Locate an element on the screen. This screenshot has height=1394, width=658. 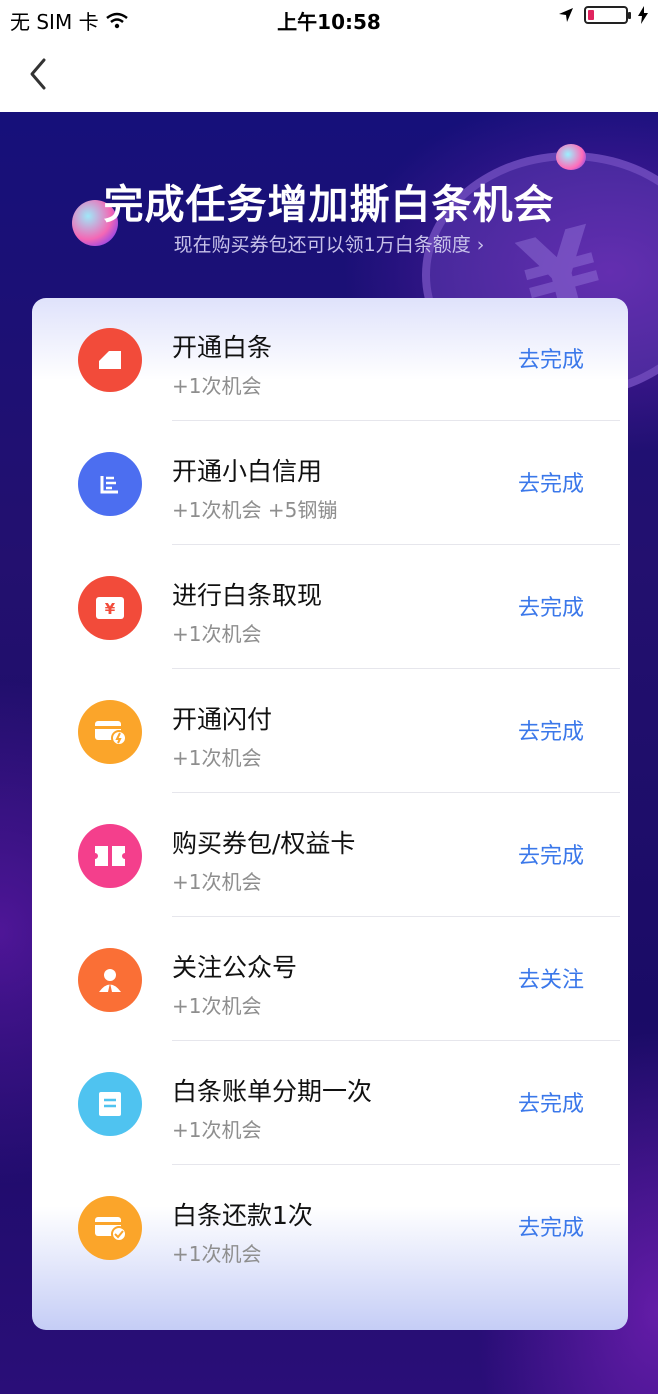
task-row: 白条还款1次 +1次机会 去完成 is located at coordinates (330, 1227).